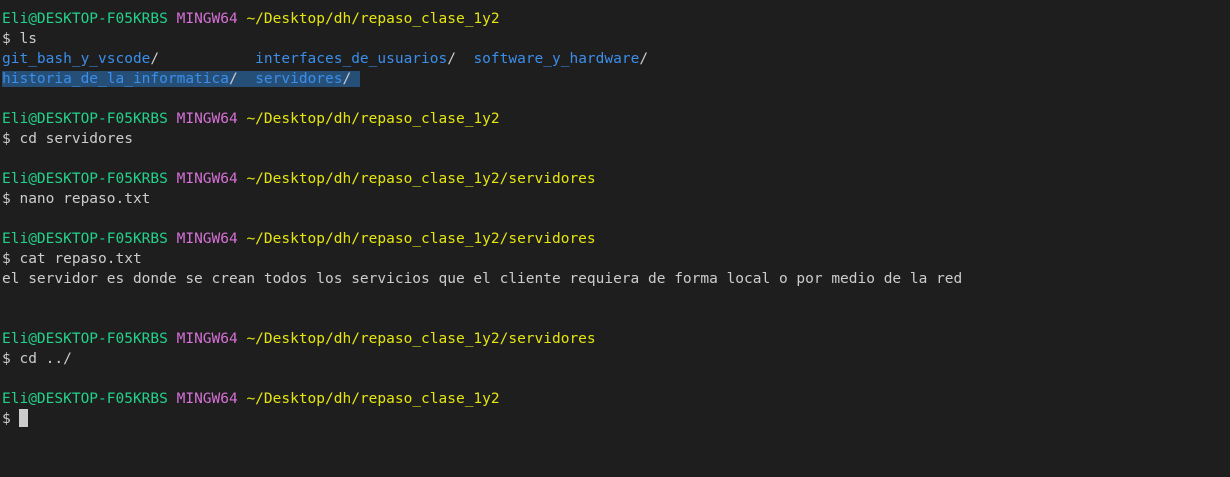  I want to click on command-text: cat repaso.txt, so click(80, 259).